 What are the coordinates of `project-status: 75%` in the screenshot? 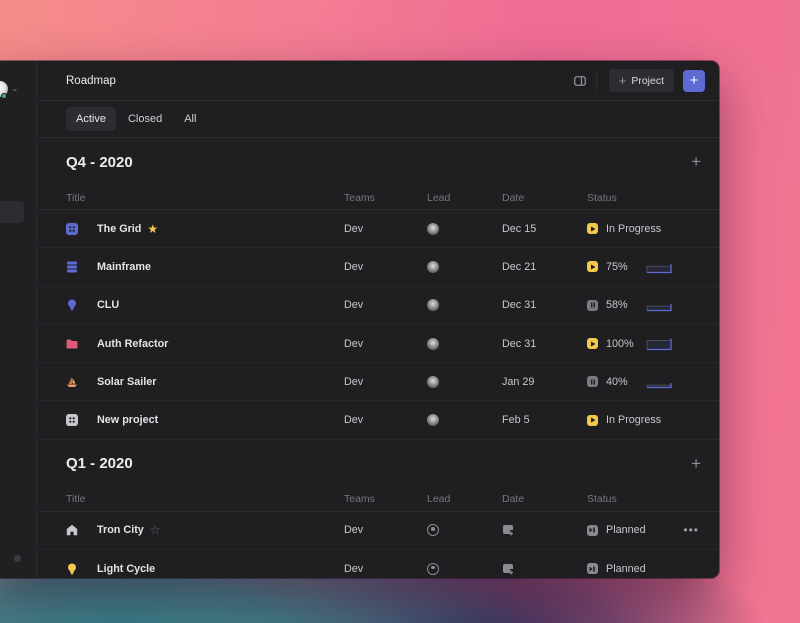 It's located at (653, 267).